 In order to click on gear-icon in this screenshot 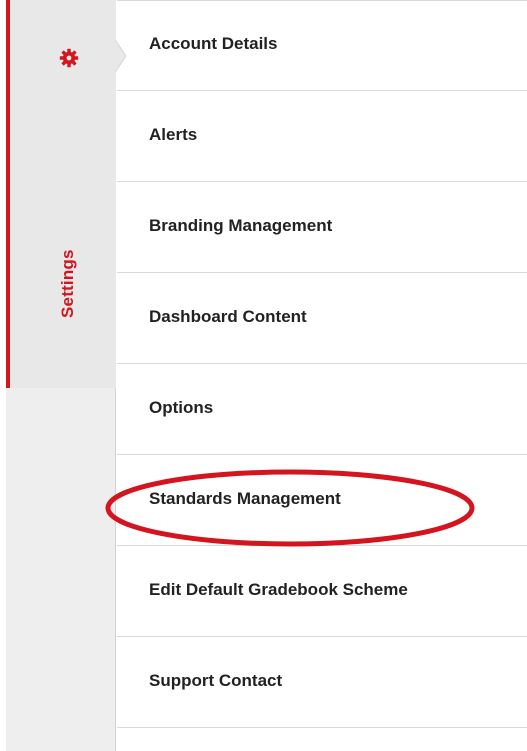, I will do `click(69, 58)`.